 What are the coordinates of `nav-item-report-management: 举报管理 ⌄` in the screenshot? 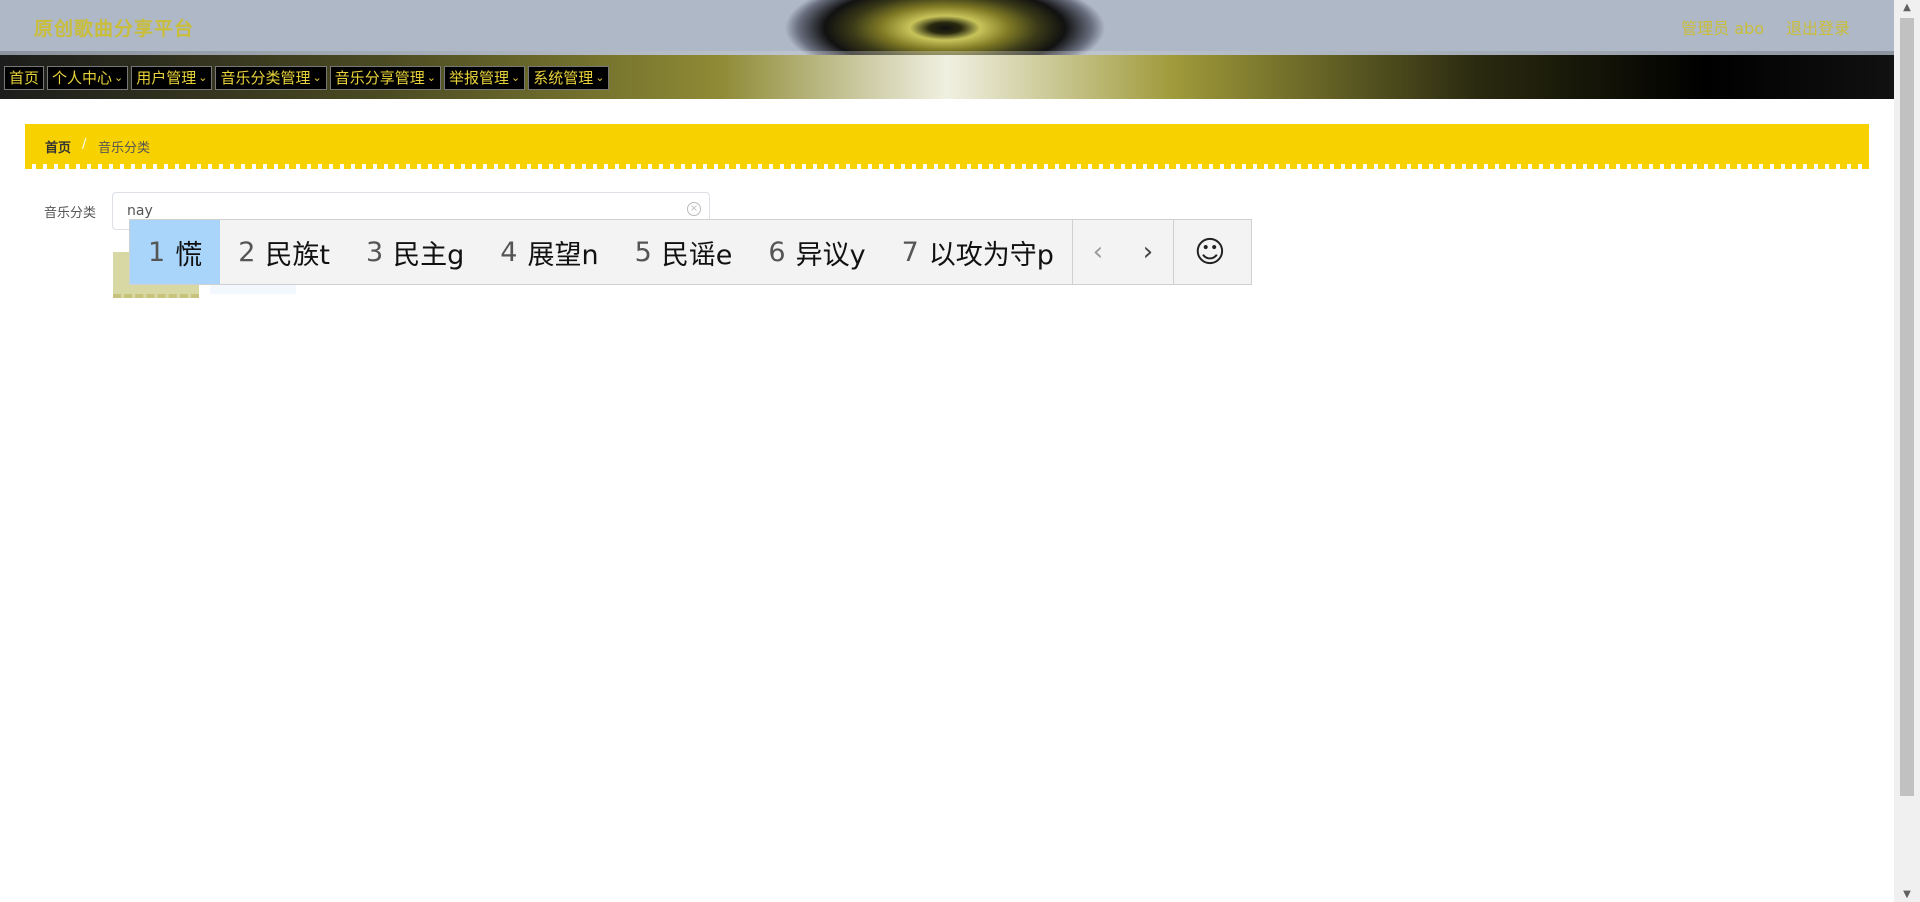 It's located at (484, 78).